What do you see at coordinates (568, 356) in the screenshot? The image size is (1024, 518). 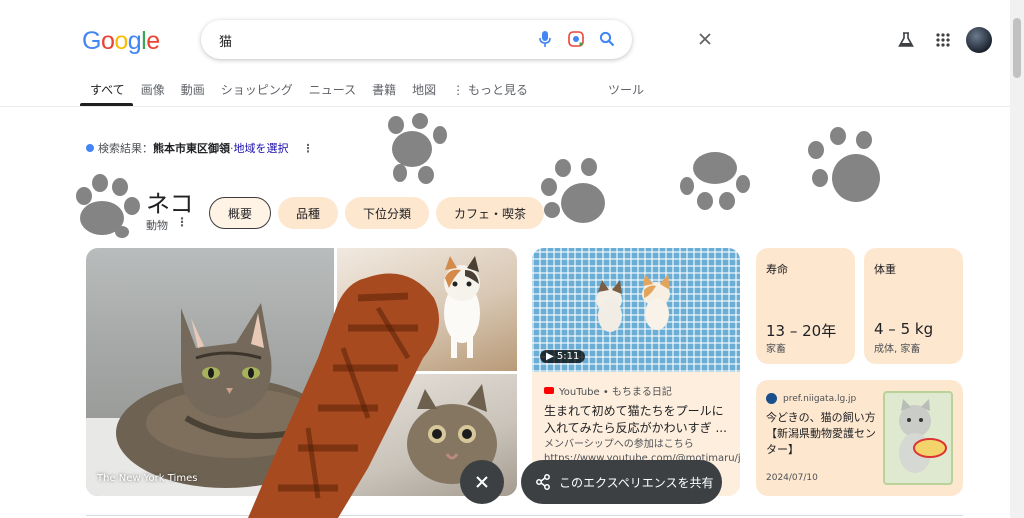 I see `video-duration: 5:11` at bounding box center [568, 356].